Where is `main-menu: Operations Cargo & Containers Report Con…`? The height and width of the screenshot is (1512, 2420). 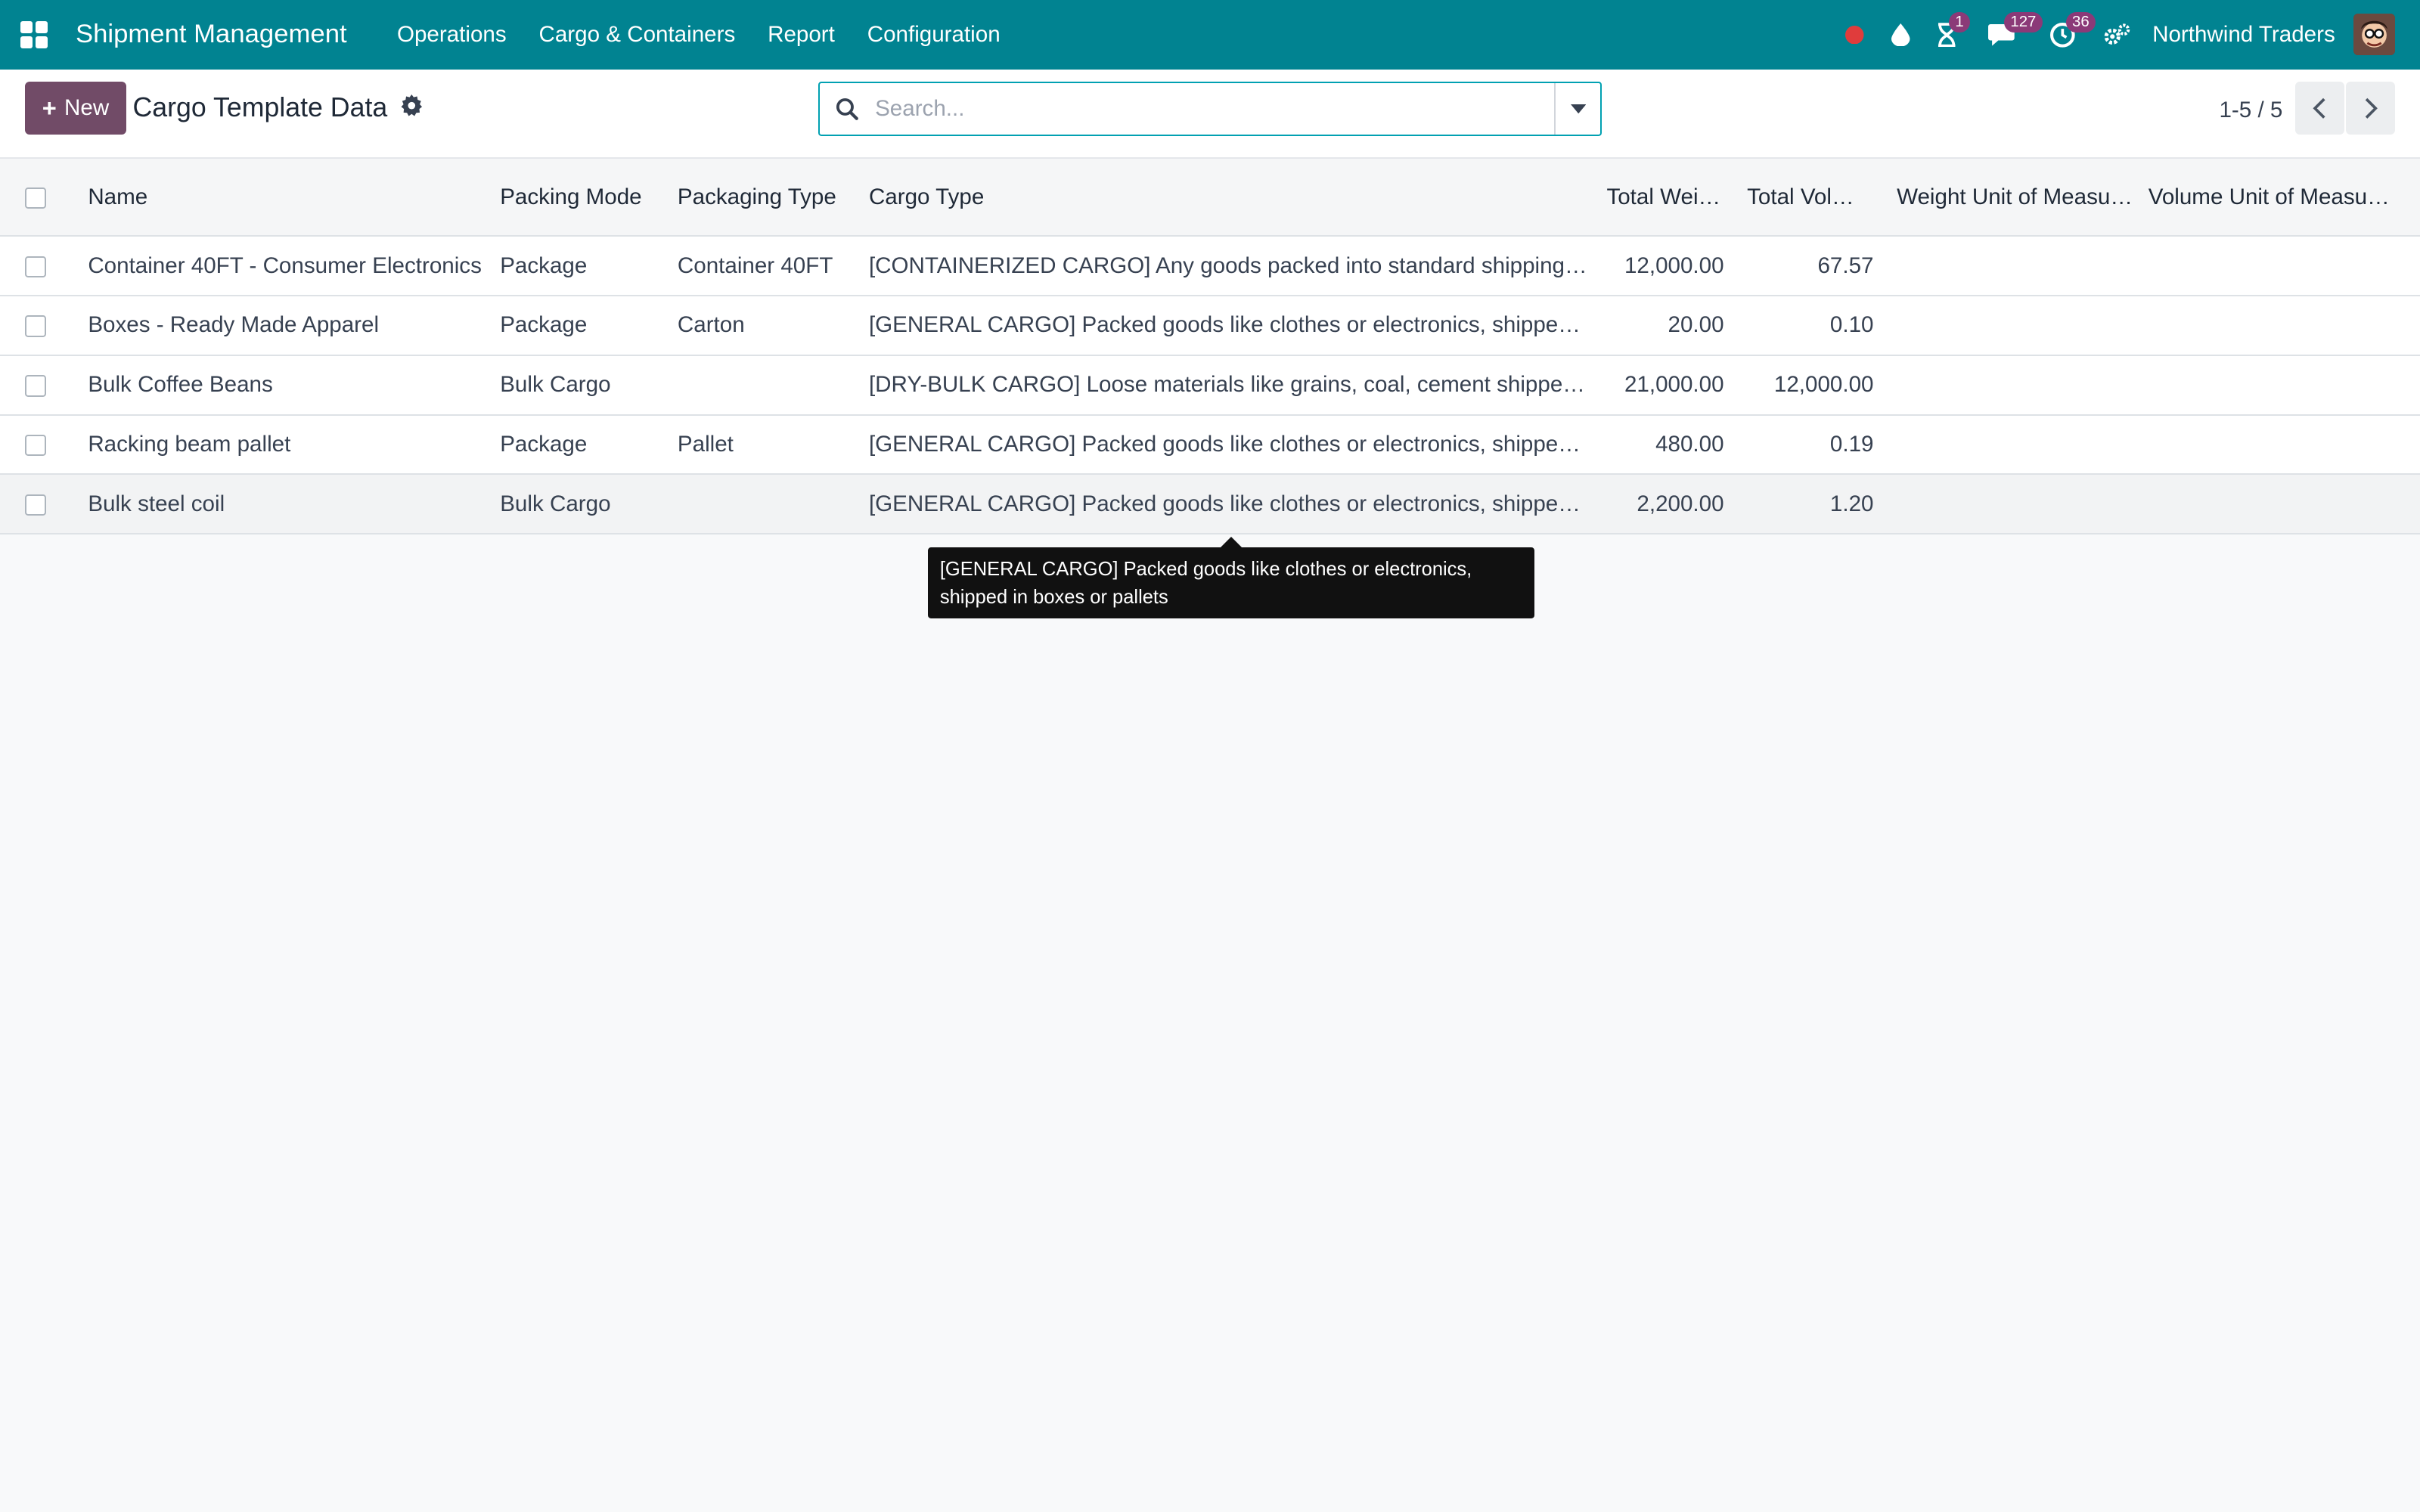 main-menu: Operations Cargo & Containers Report Con… is located at coordinates (699, 35).